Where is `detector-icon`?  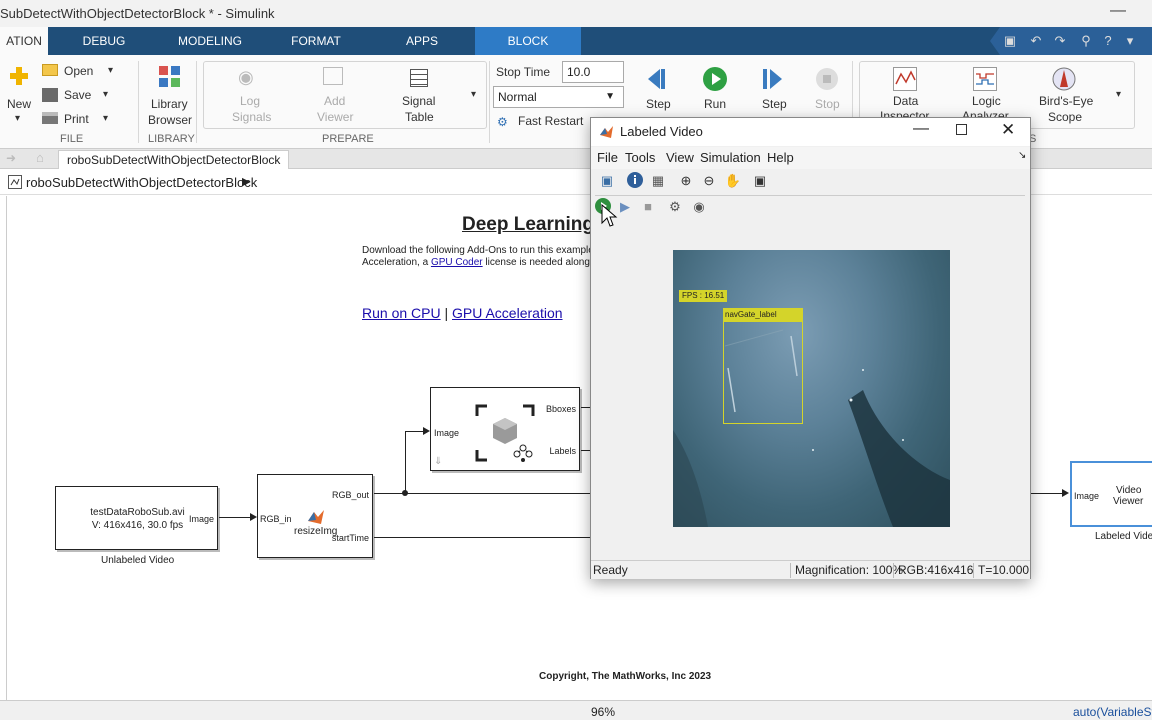
detector-icon is located at coordinates (505, 433).